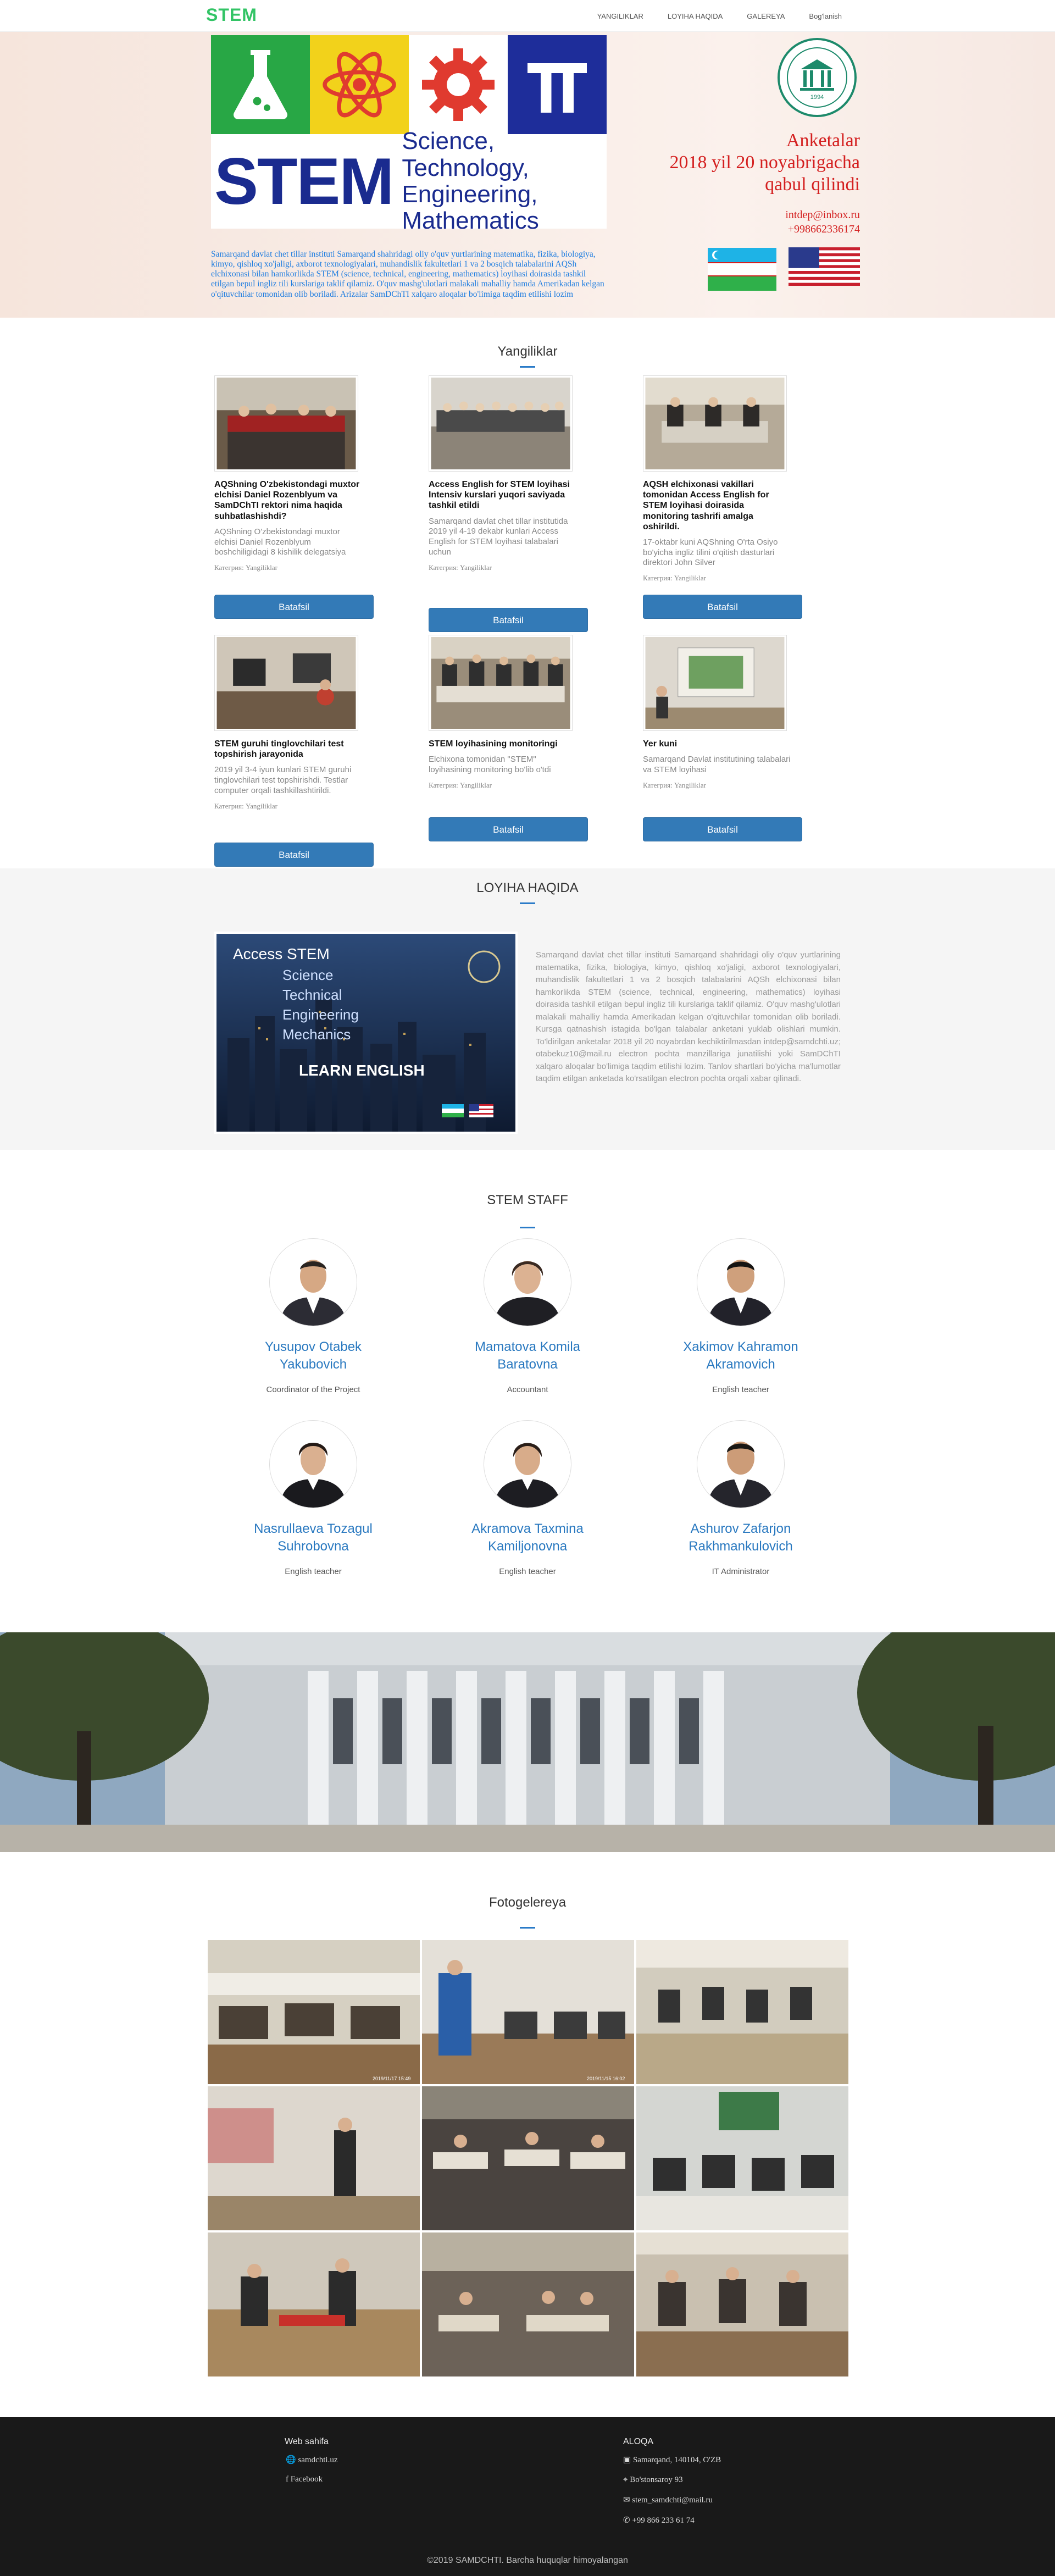 Image resolution: width=1055 pixels, height=2576 pixels. What do you see at coordinates (672, 2520) in the screenshot?
I see `footer-phone: ✆ +99 866 233 61 74` at bounding box center [672, 2520].